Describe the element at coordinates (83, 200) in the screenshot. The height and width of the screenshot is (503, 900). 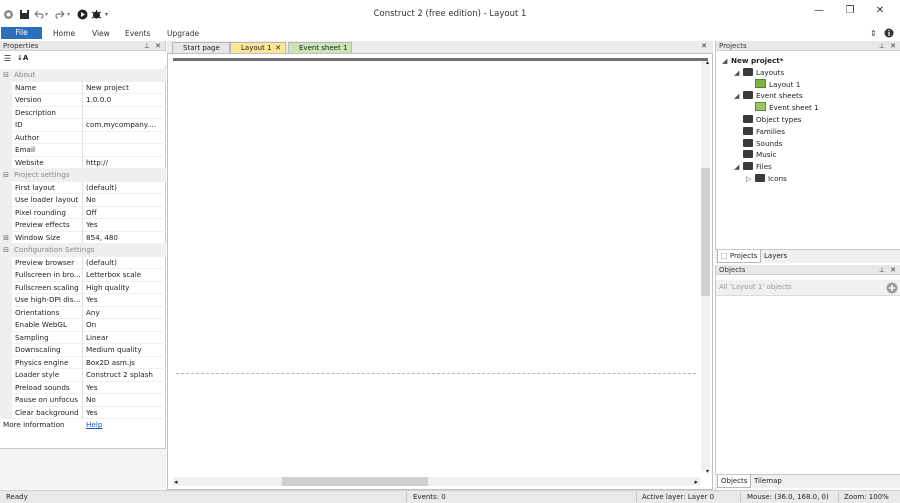
I see `property-row: Use loader layout No` at that location.